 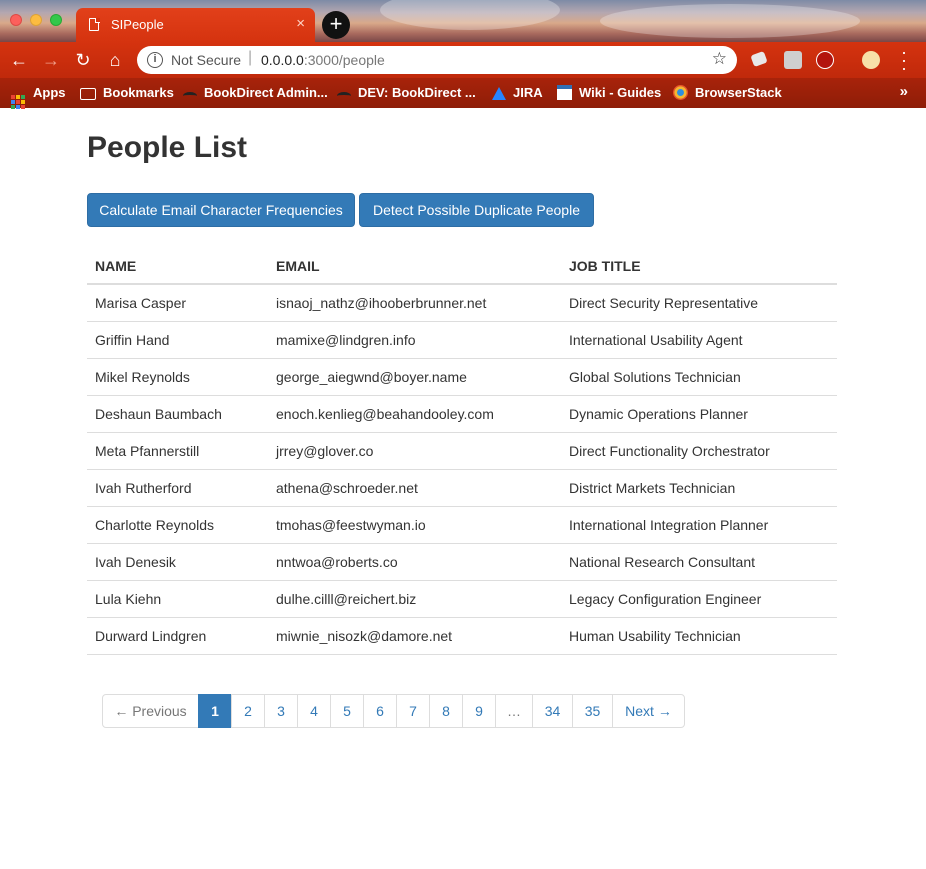 I want to click on forward-arrow-icon: →, so click(x=51, y=60).